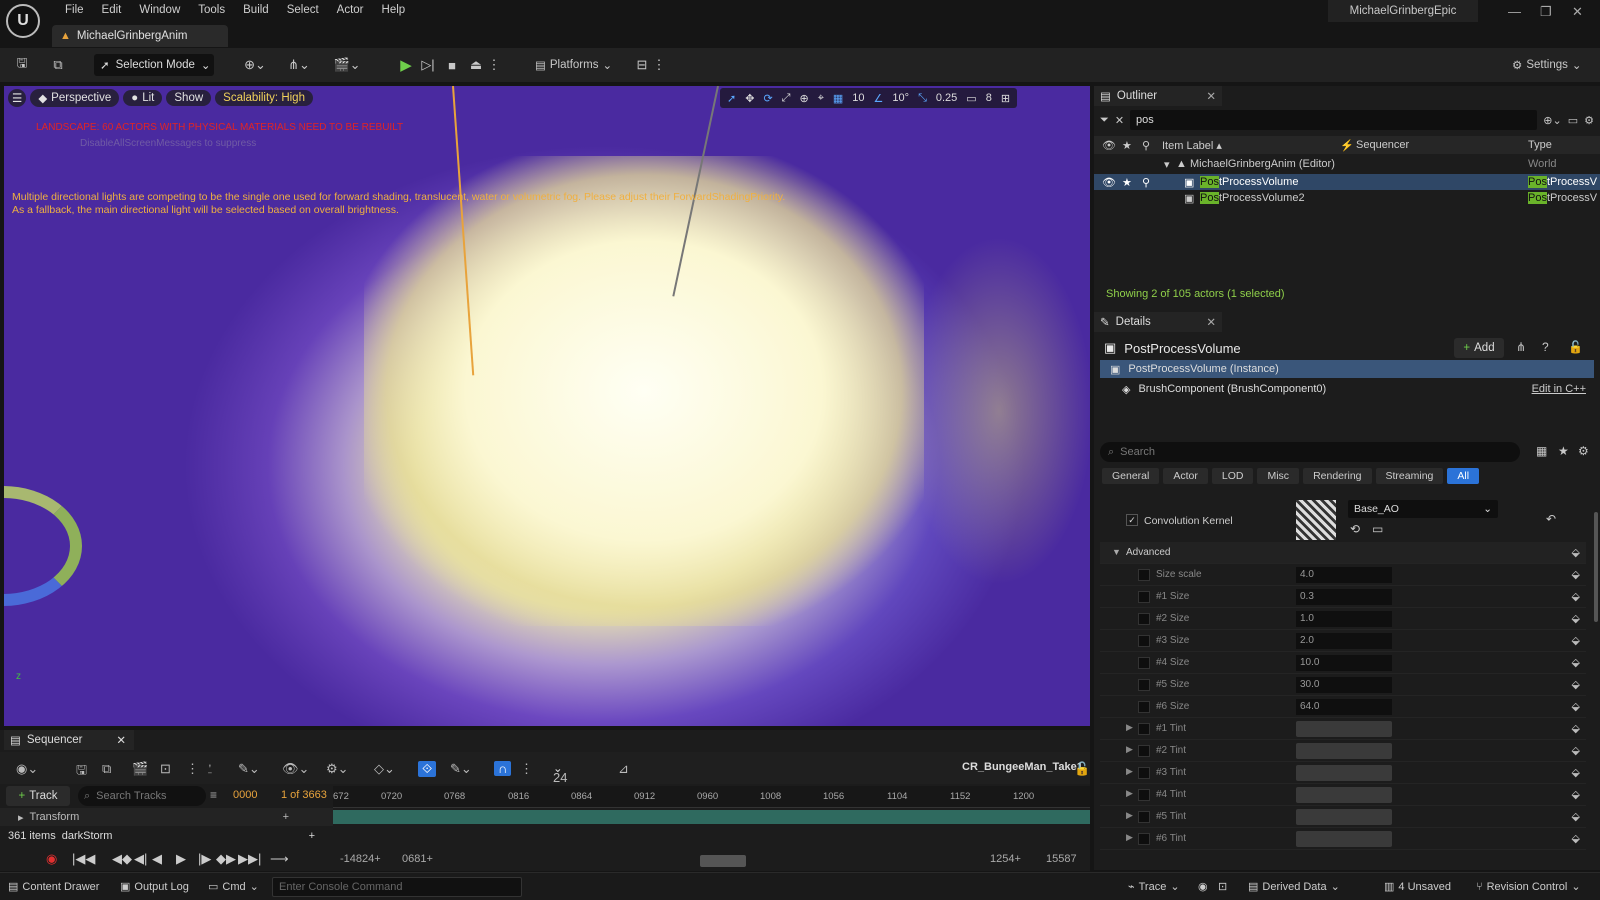 This screenshot has width=1600, height=900. I want to click on unsaved-button: ▥ 4 Unsaved, so click(1417, 887).